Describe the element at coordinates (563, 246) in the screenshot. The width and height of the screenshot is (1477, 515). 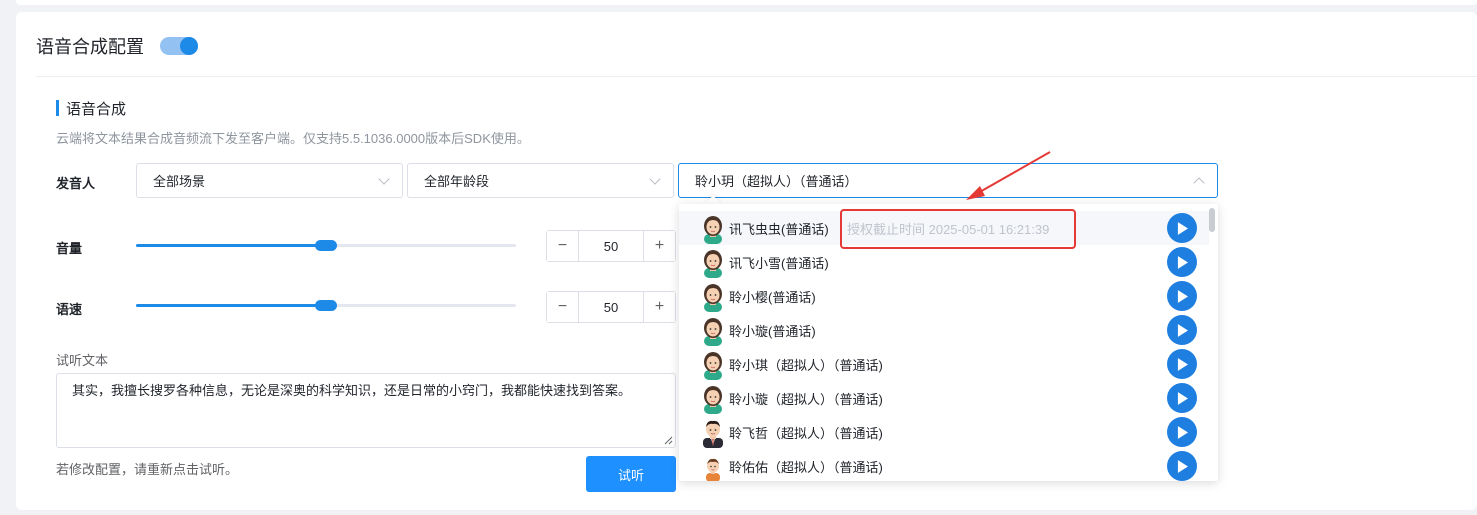
I see `volume-decrease-button: −` at that location.